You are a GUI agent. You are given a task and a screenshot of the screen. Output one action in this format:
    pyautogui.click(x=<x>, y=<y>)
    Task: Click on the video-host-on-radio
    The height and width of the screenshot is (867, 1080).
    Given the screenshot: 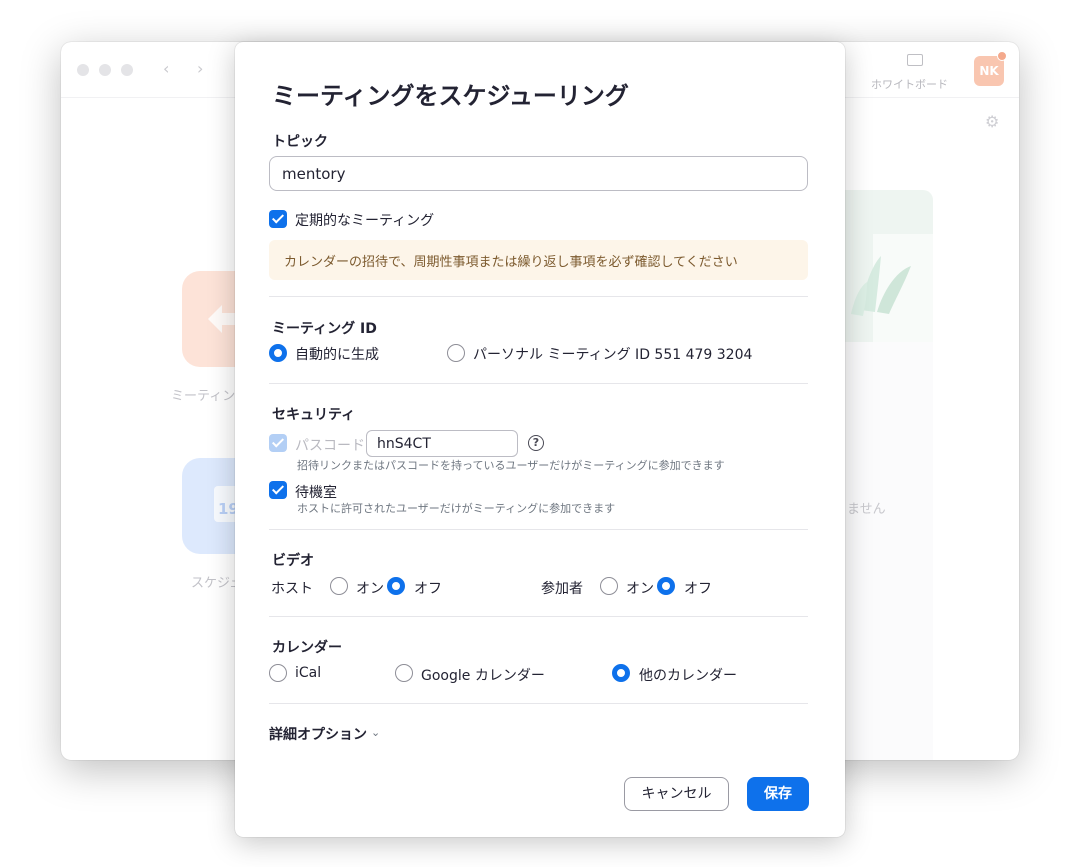 What is the action you would take?
    pyautogui.click(x=339, y=586)
    